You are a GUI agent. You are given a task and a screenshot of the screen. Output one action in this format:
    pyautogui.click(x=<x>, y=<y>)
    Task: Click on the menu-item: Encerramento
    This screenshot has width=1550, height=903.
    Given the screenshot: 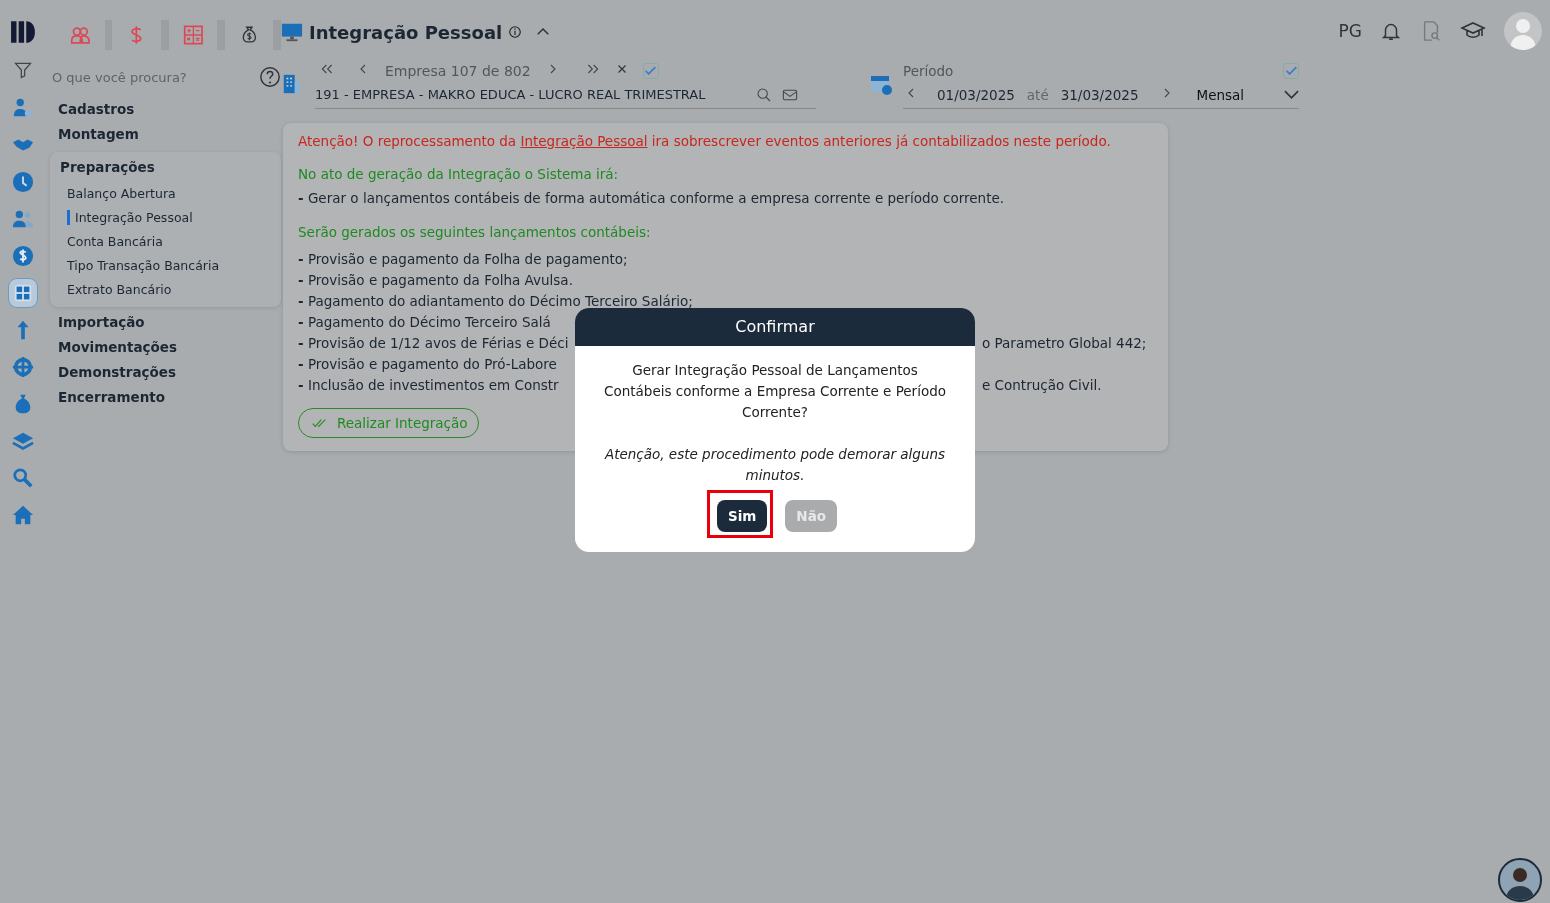 What is the action you would take?
    pyautogui.click(x=165, y=398)
    